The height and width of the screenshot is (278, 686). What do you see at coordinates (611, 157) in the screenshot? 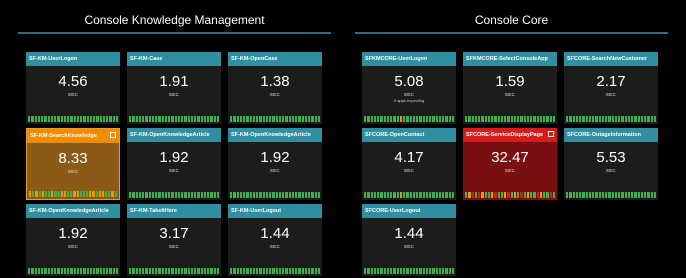
I see `tile-value: 5.53` at bounding box center [611, 157].